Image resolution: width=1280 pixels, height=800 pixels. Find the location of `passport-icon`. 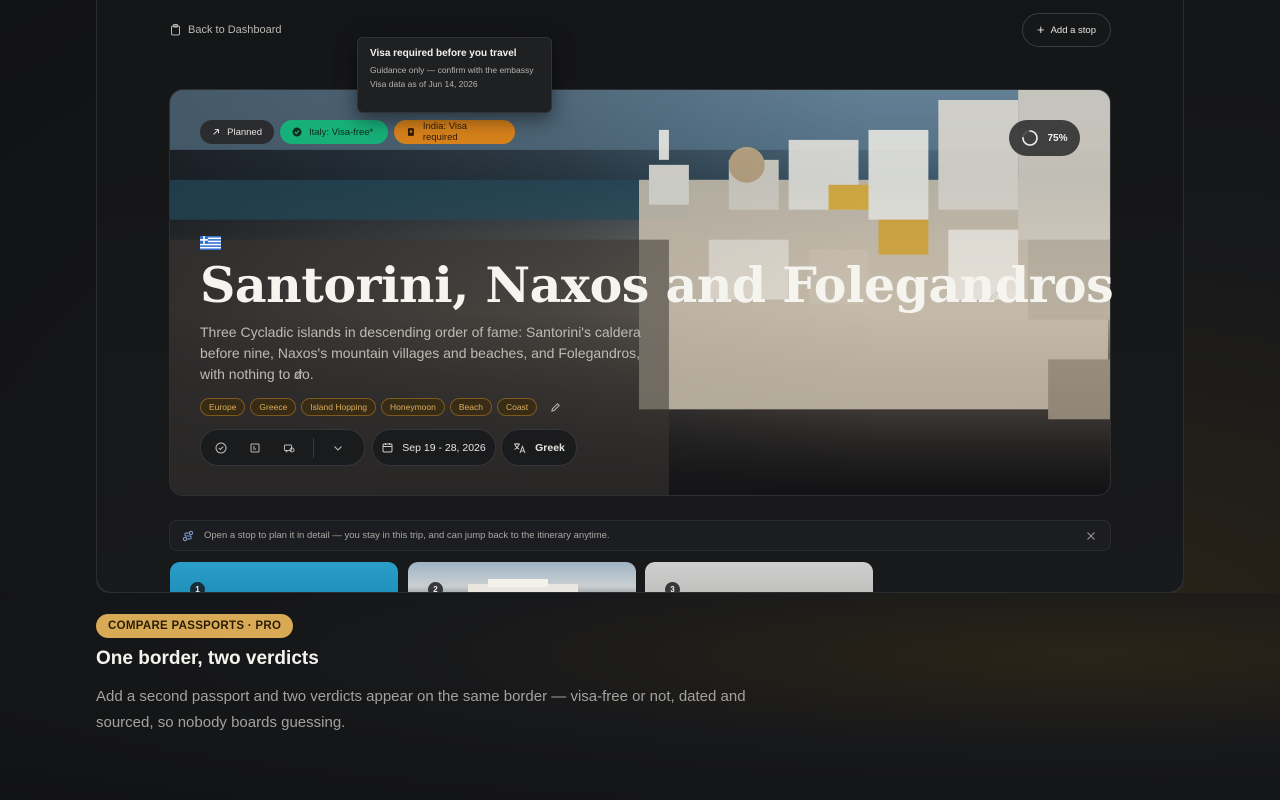

passport-icon is located at coordinates (410, 132).